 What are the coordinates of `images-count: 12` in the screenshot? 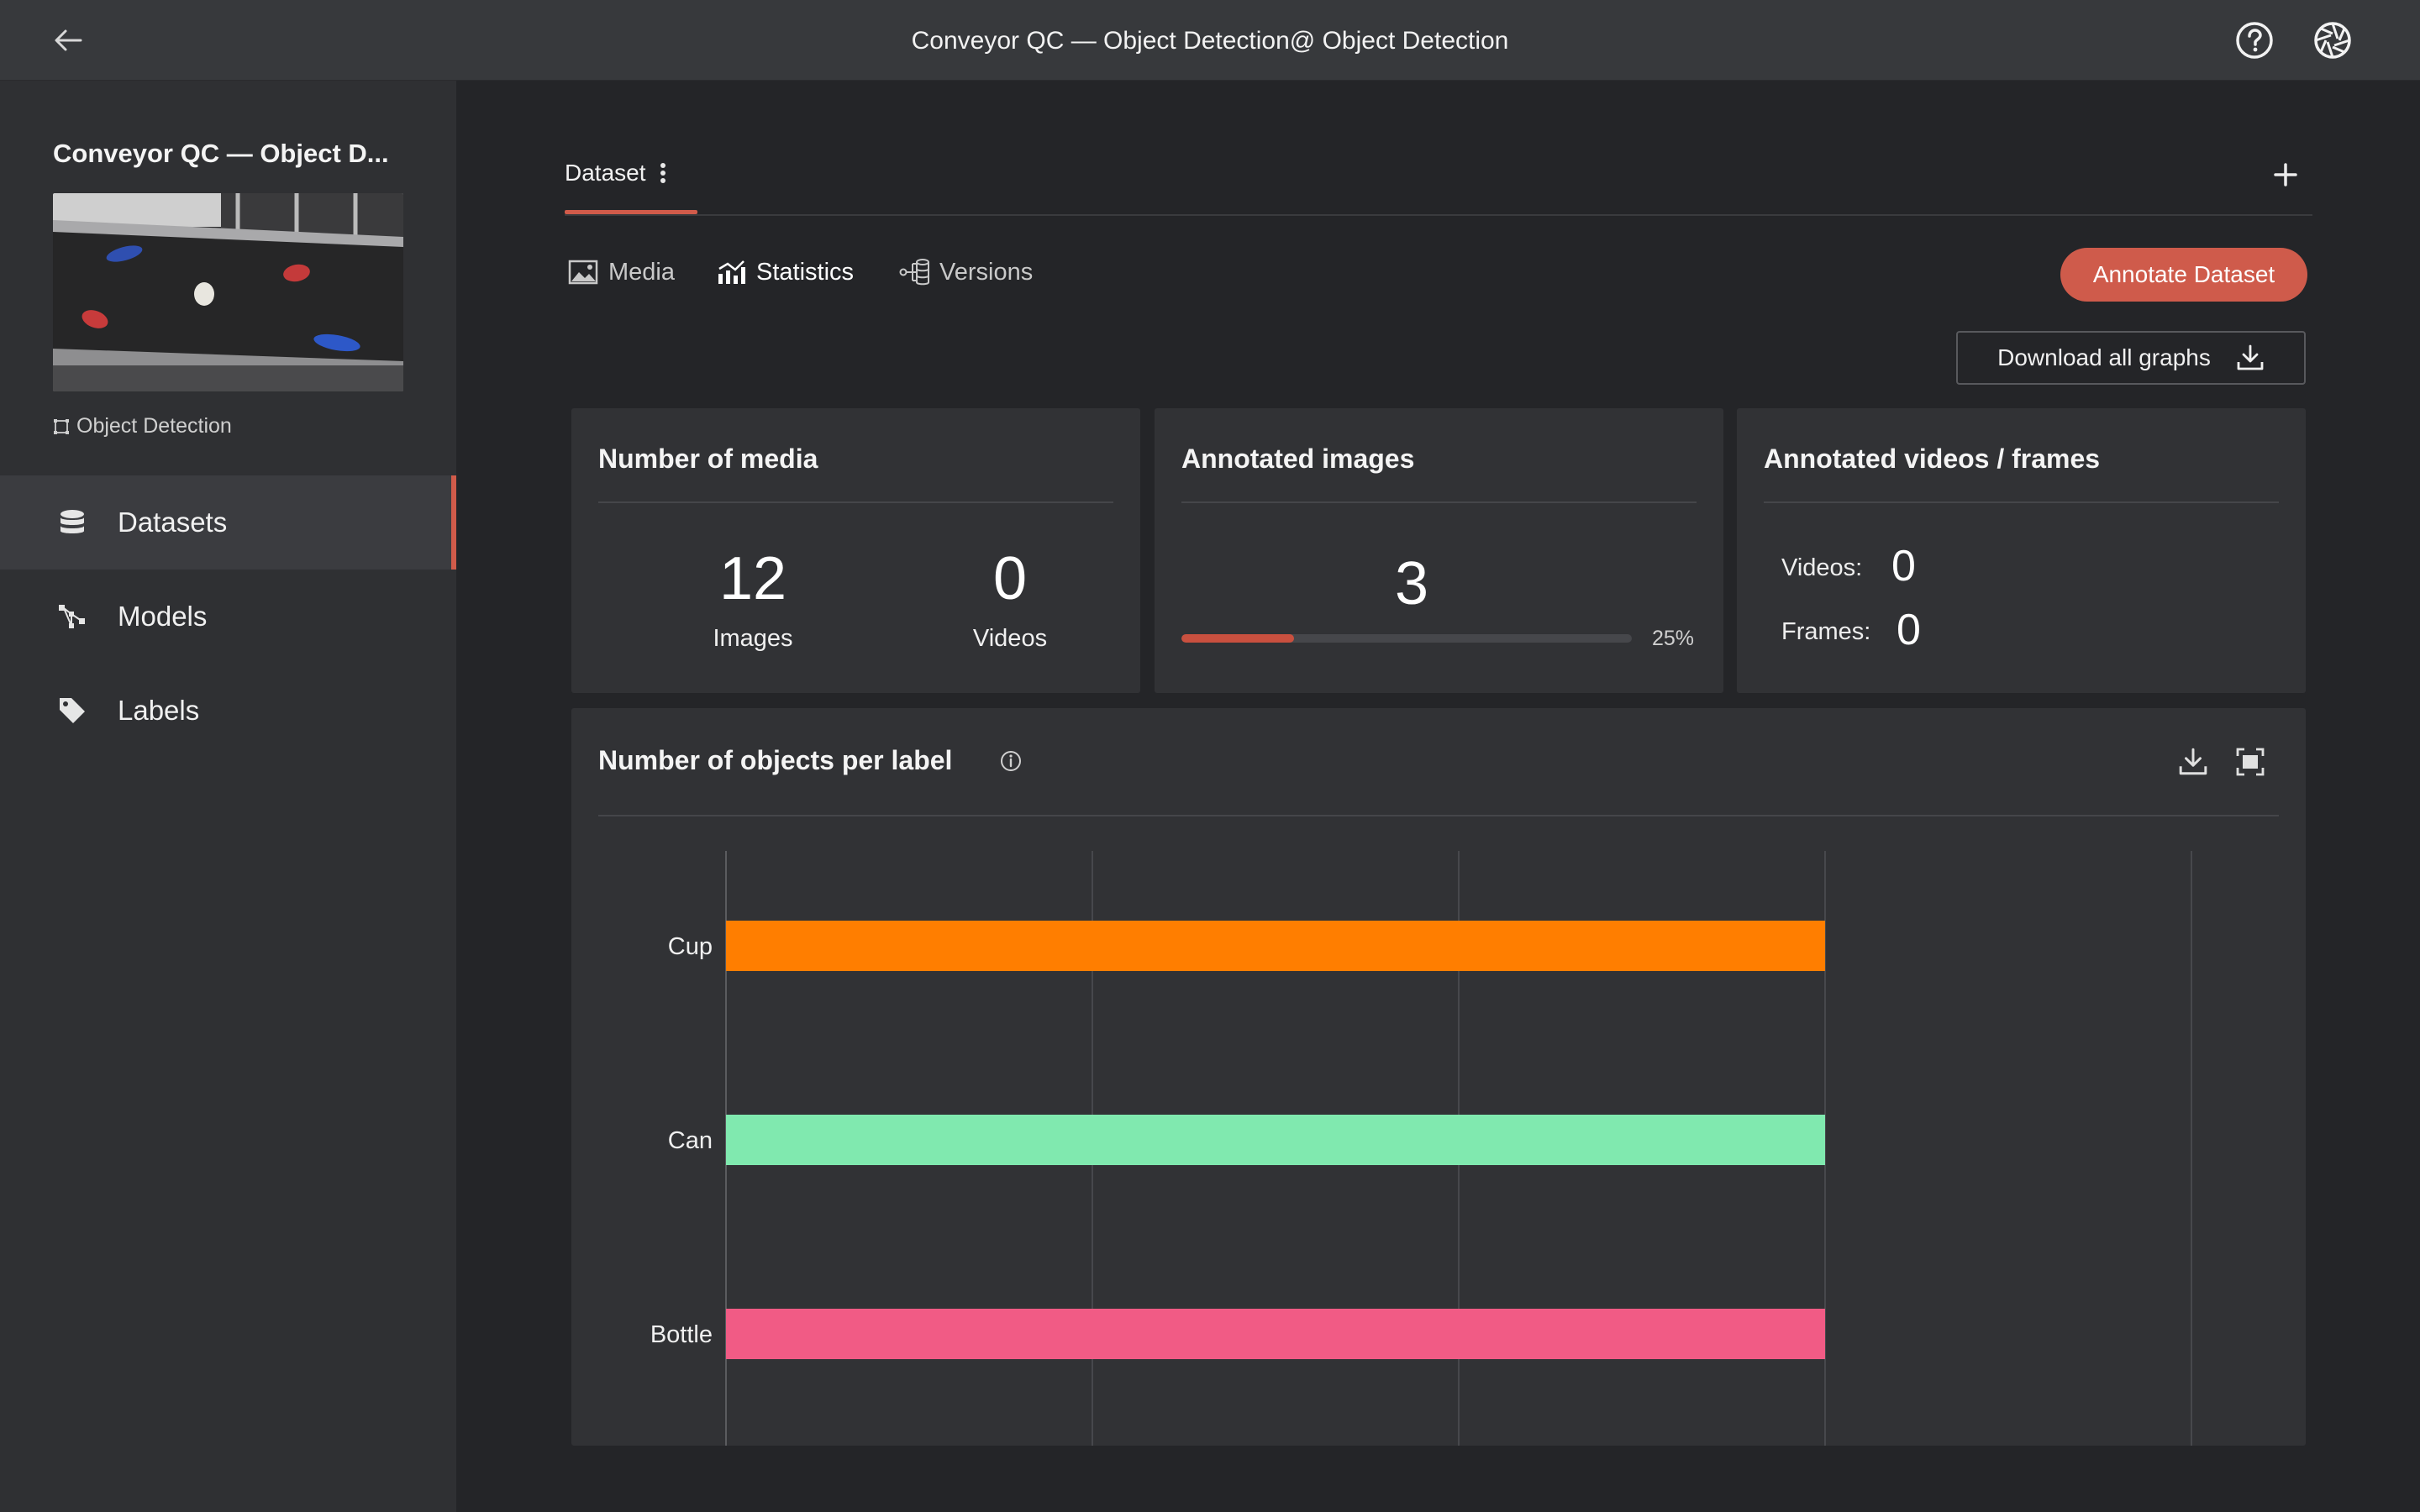 It's located at (752, 578).